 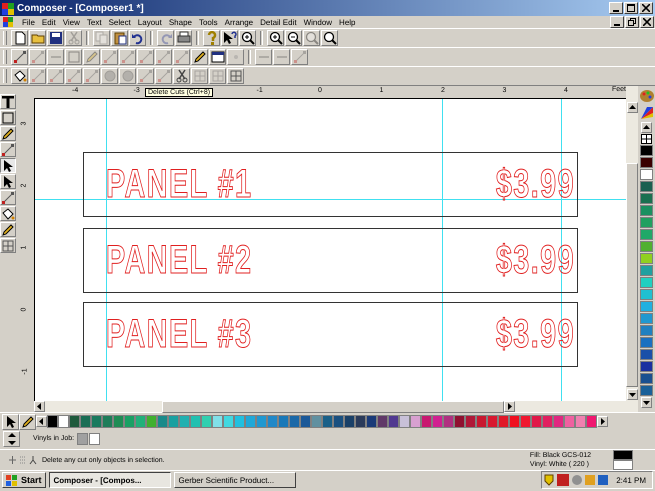 What do you see at coordinates (646, 96) in the screenshot?
I see `palette-icon` at bounding box center [646, 96].